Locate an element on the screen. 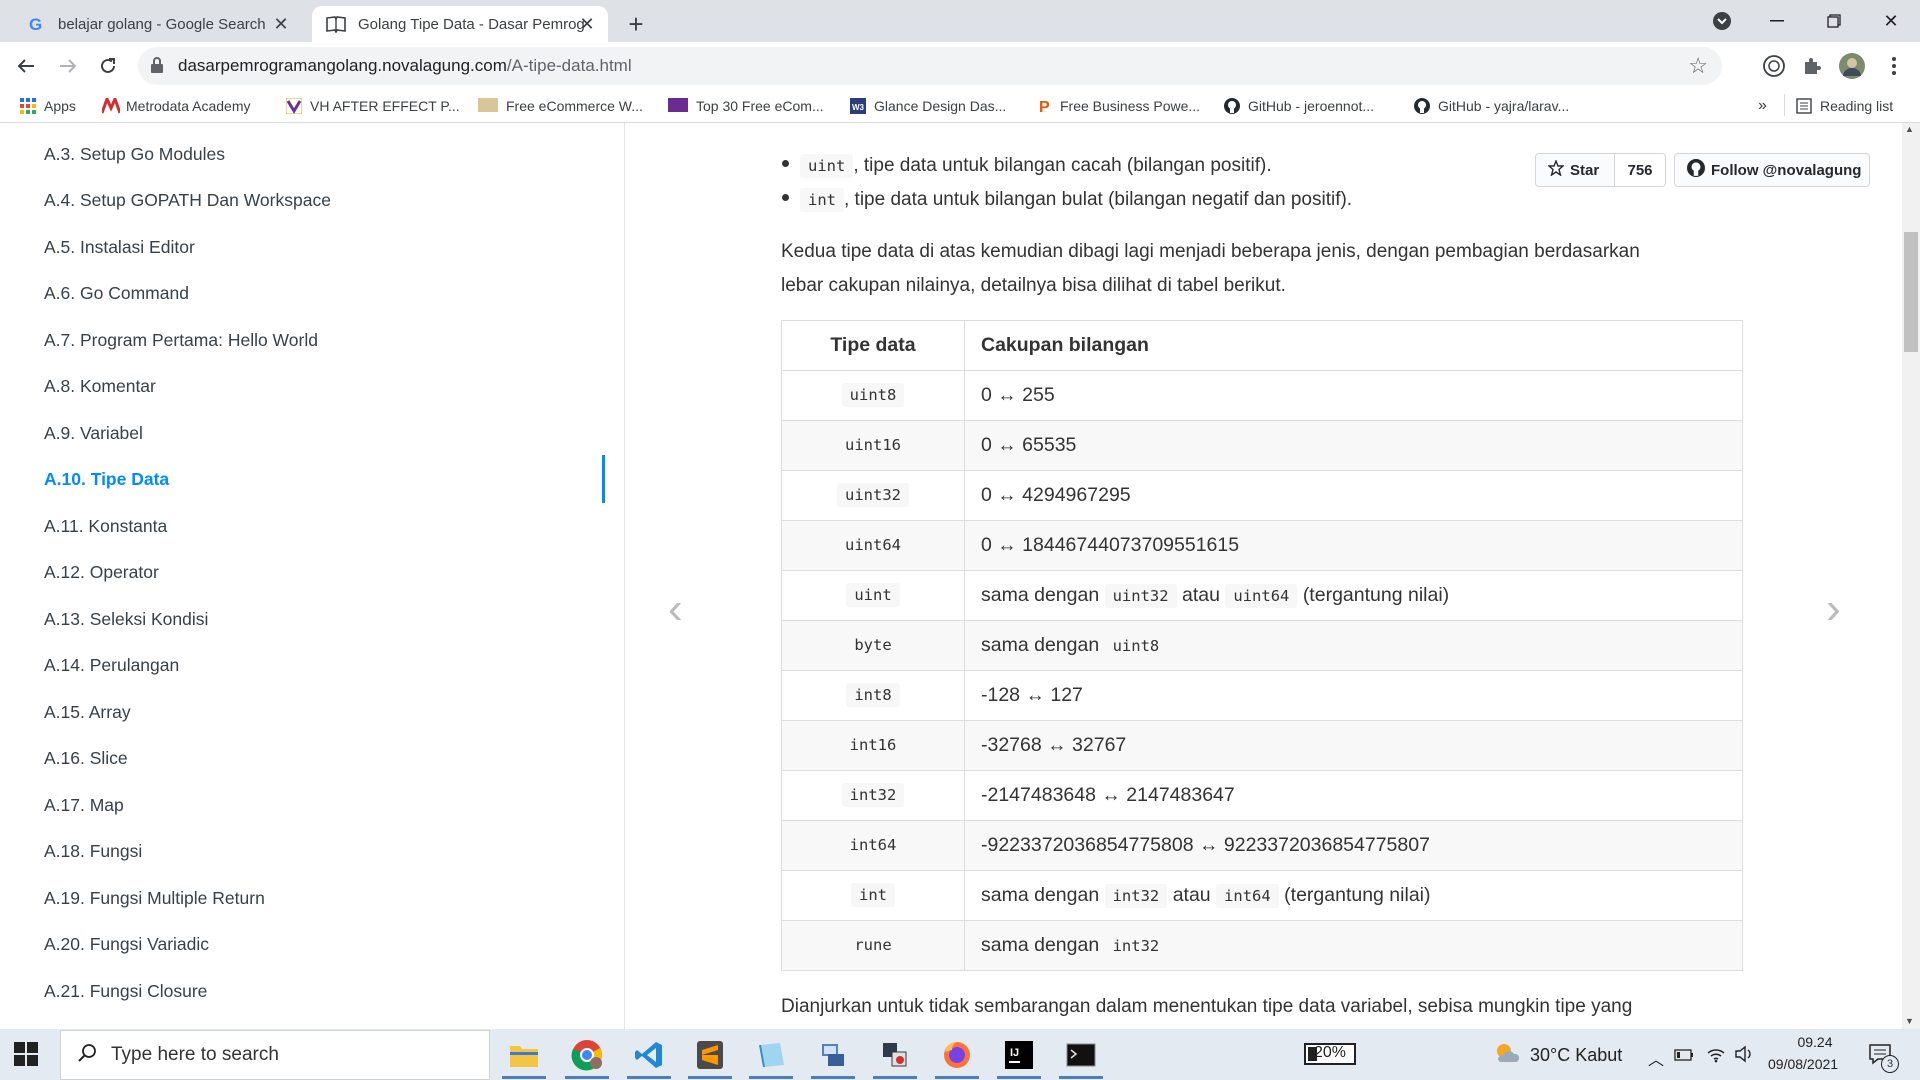 This screenshot has width=1920, height=1080. bookmark-metrodata: Metrodata Academy is located at coordinates (175, 105).